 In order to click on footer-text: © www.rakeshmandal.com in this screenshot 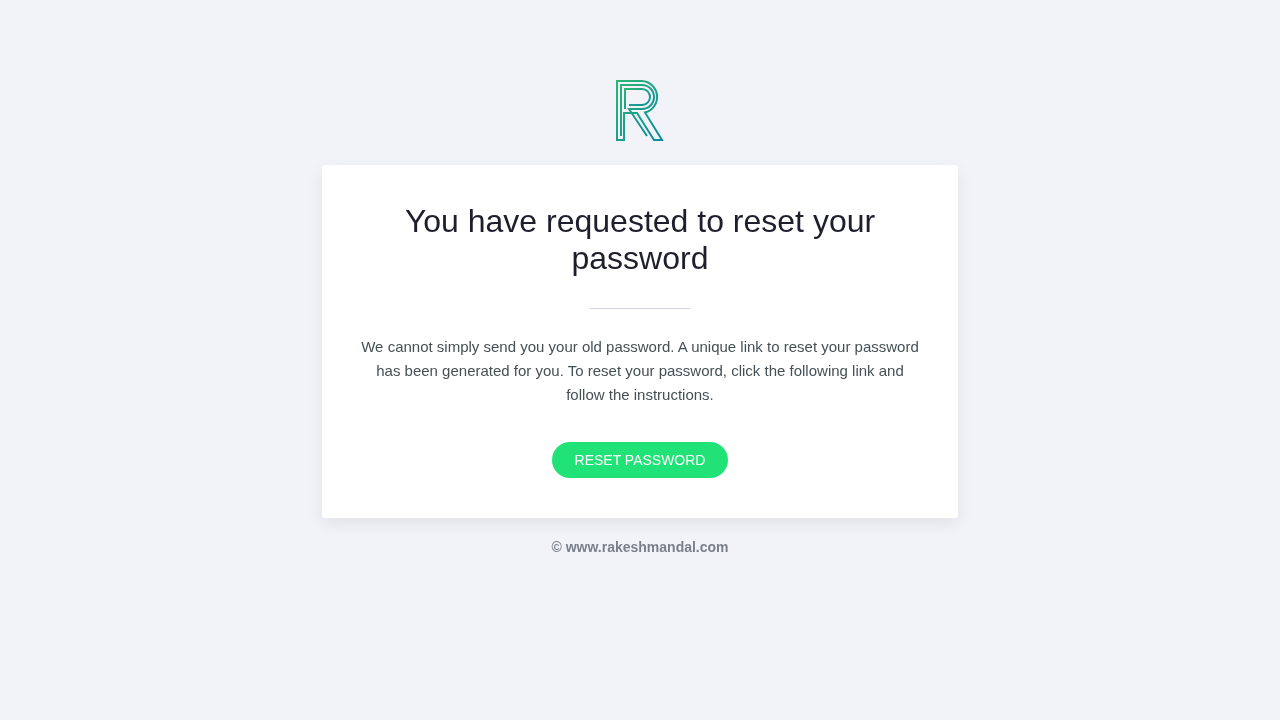, I will do `click(640, 547)`.